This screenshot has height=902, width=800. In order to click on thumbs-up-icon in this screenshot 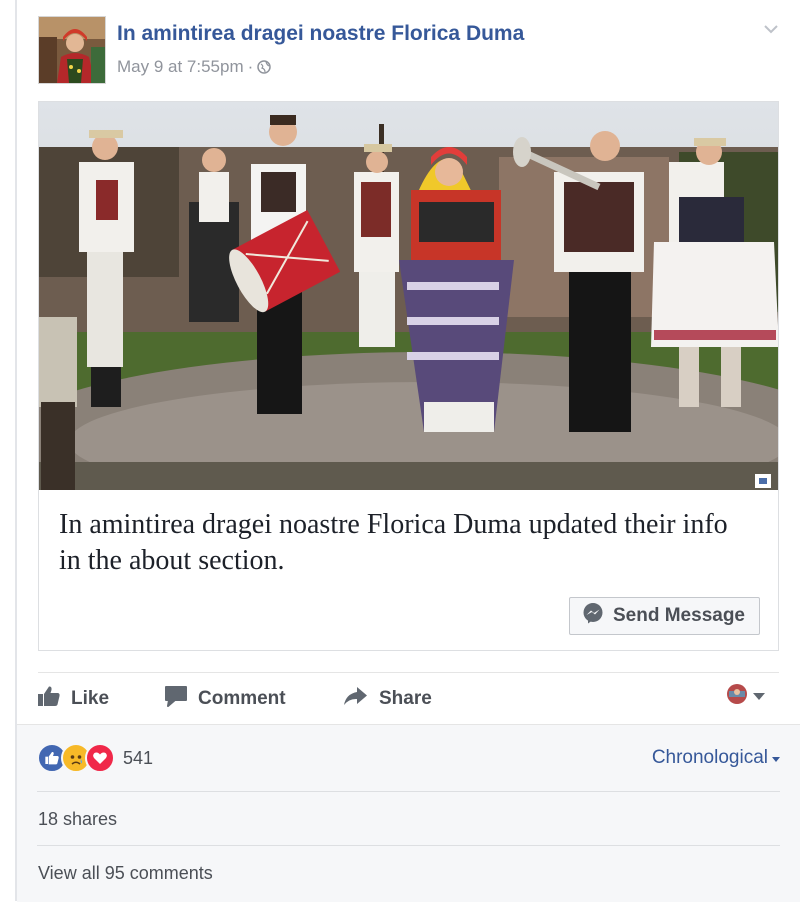, I will do `click(49, 699)`.